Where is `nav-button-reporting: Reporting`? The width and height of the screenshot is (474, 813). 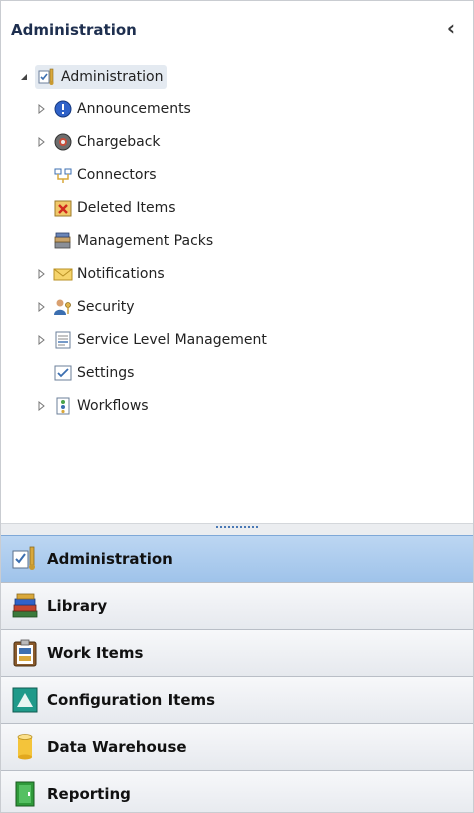
nav-button-reporting: Reporting is located at coordinates (237, 791).